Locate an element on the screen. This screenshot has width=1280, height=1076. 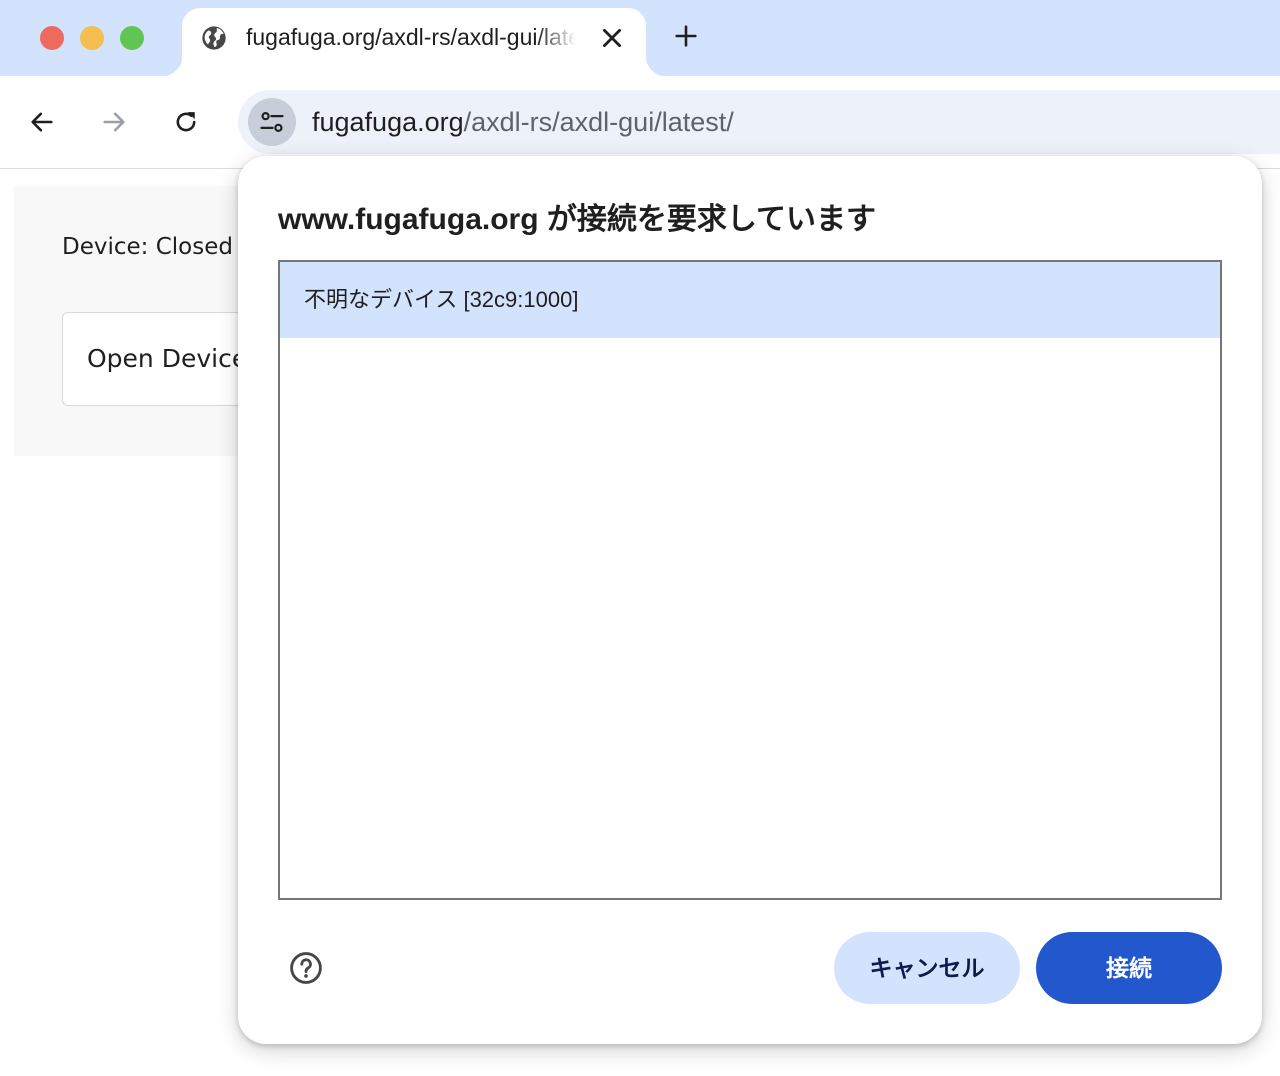
close-icon is located at coordinates (612, 38).